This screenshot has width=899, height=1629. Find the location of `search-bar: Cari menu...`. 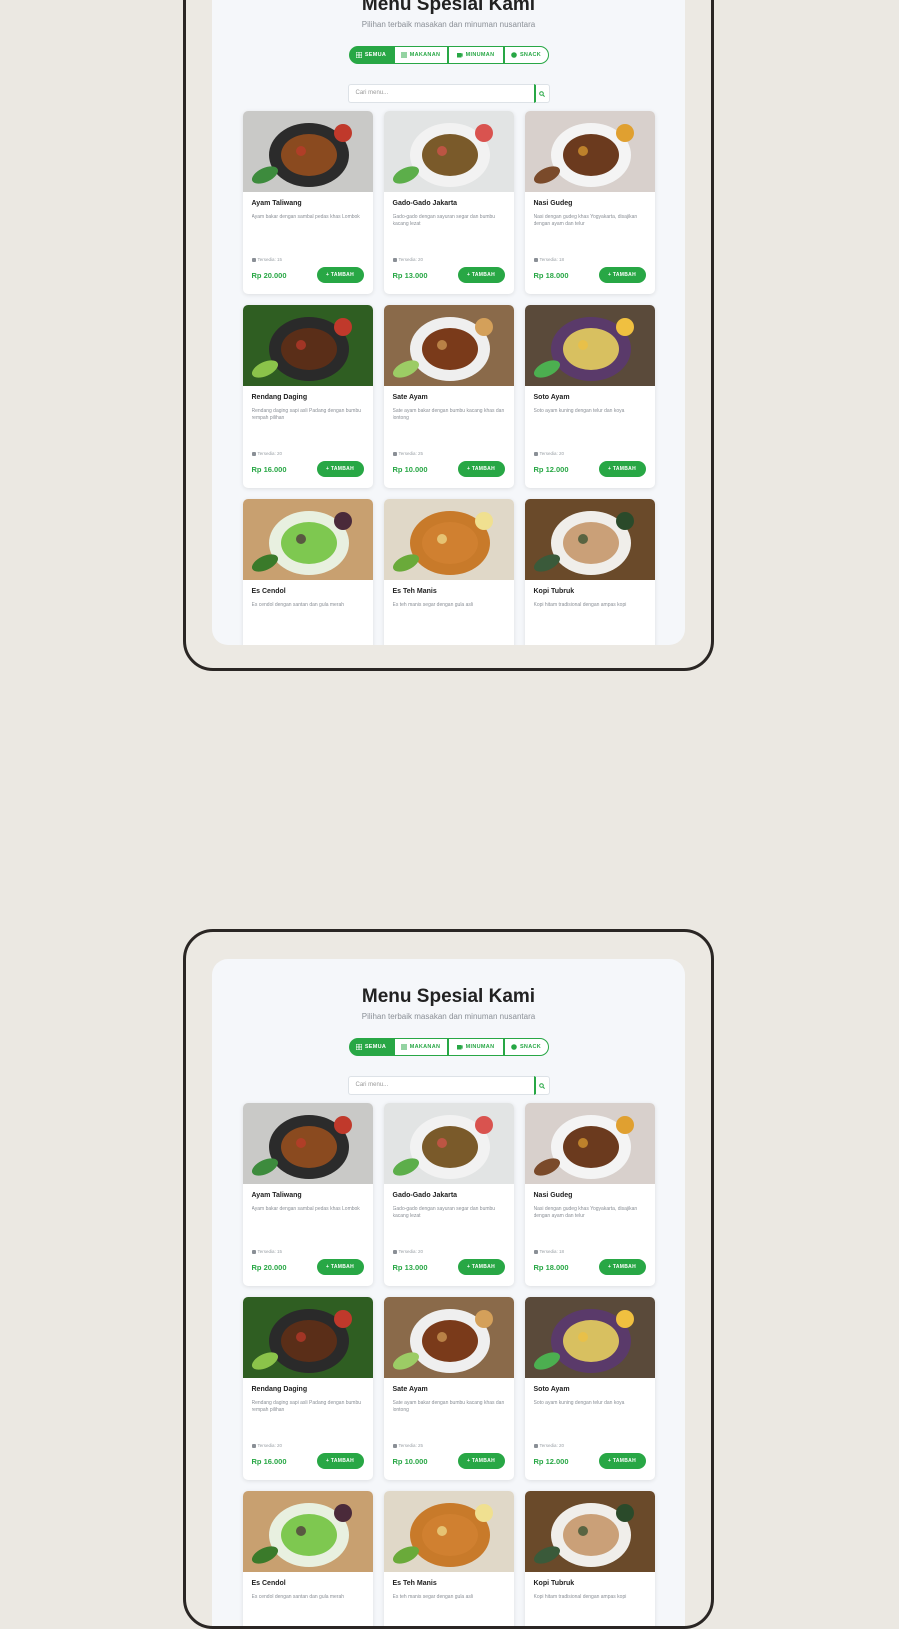

search-bar: Cari menu... is located at coordinates (448, 1085).